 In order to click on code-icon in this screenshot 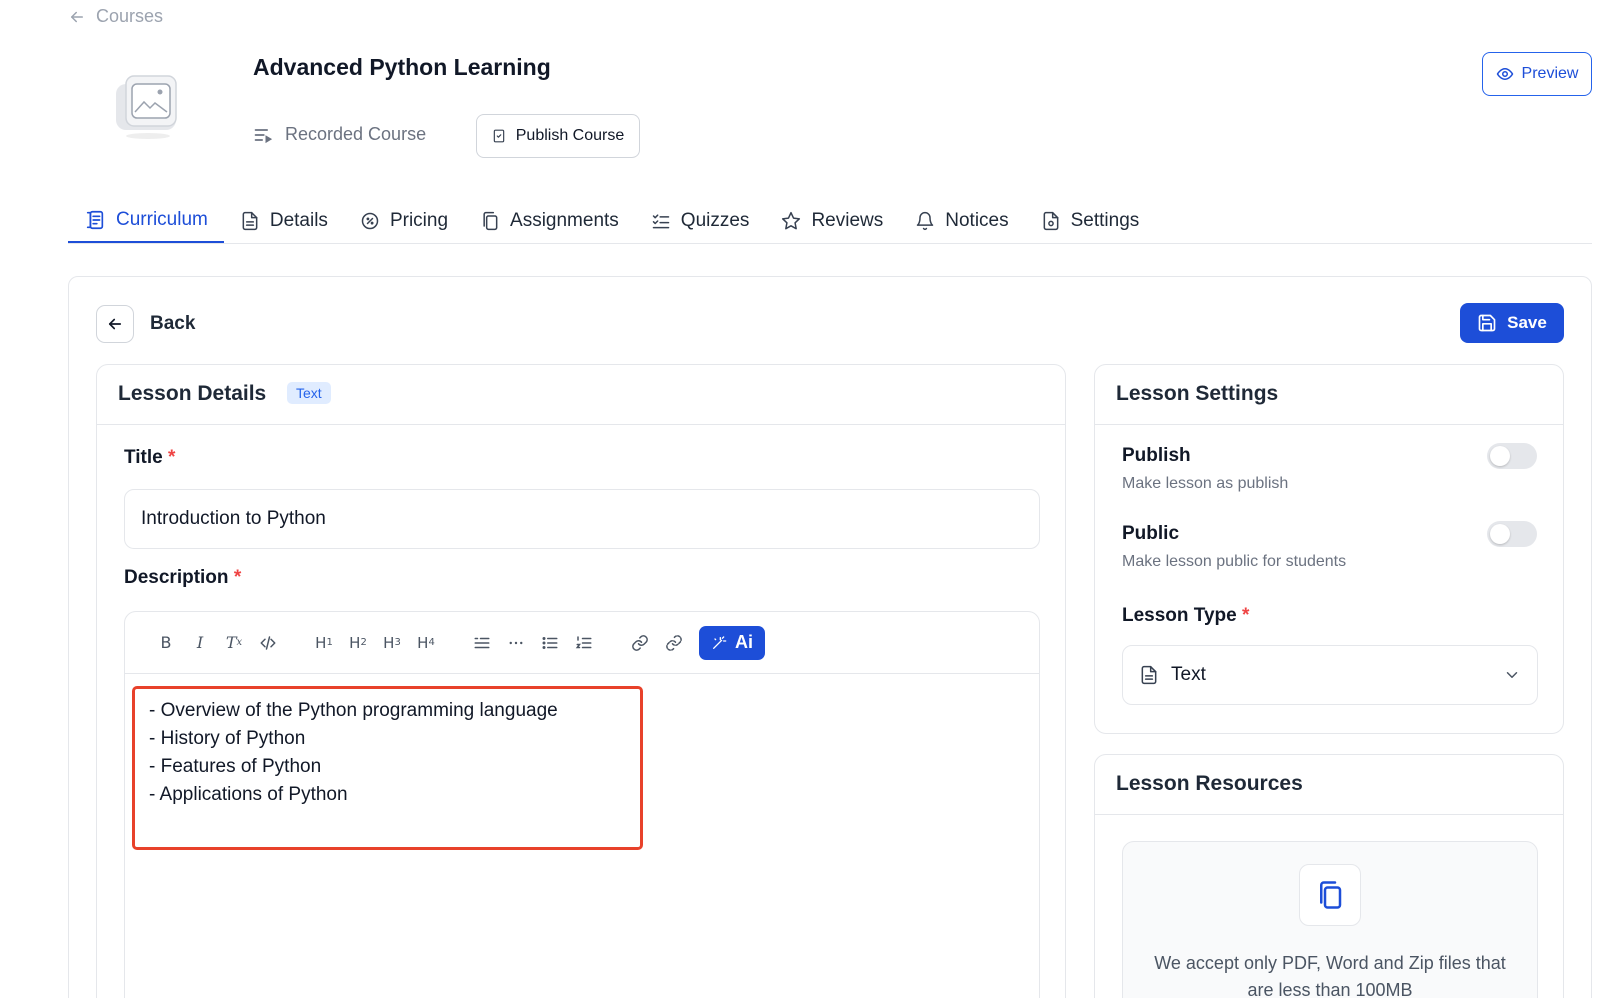, I will do `click(268, 643)`.